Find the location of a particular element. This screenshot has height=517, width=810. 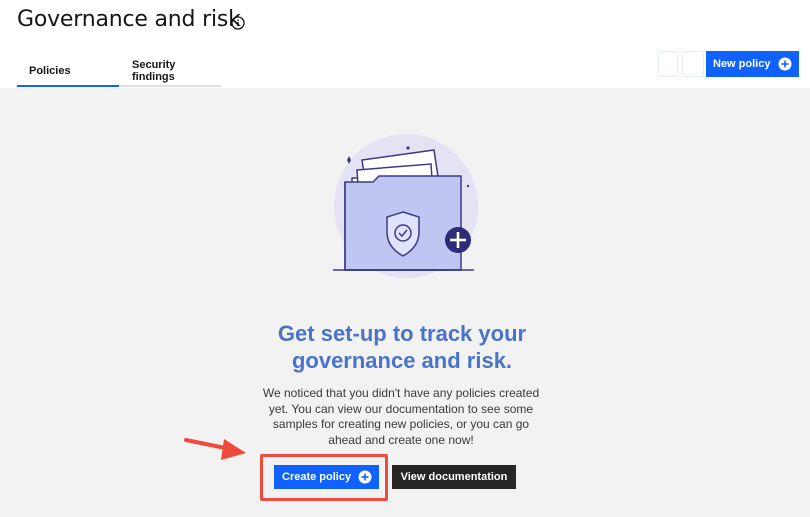

tab-label: Security findings is located at coordinates (154, 70).